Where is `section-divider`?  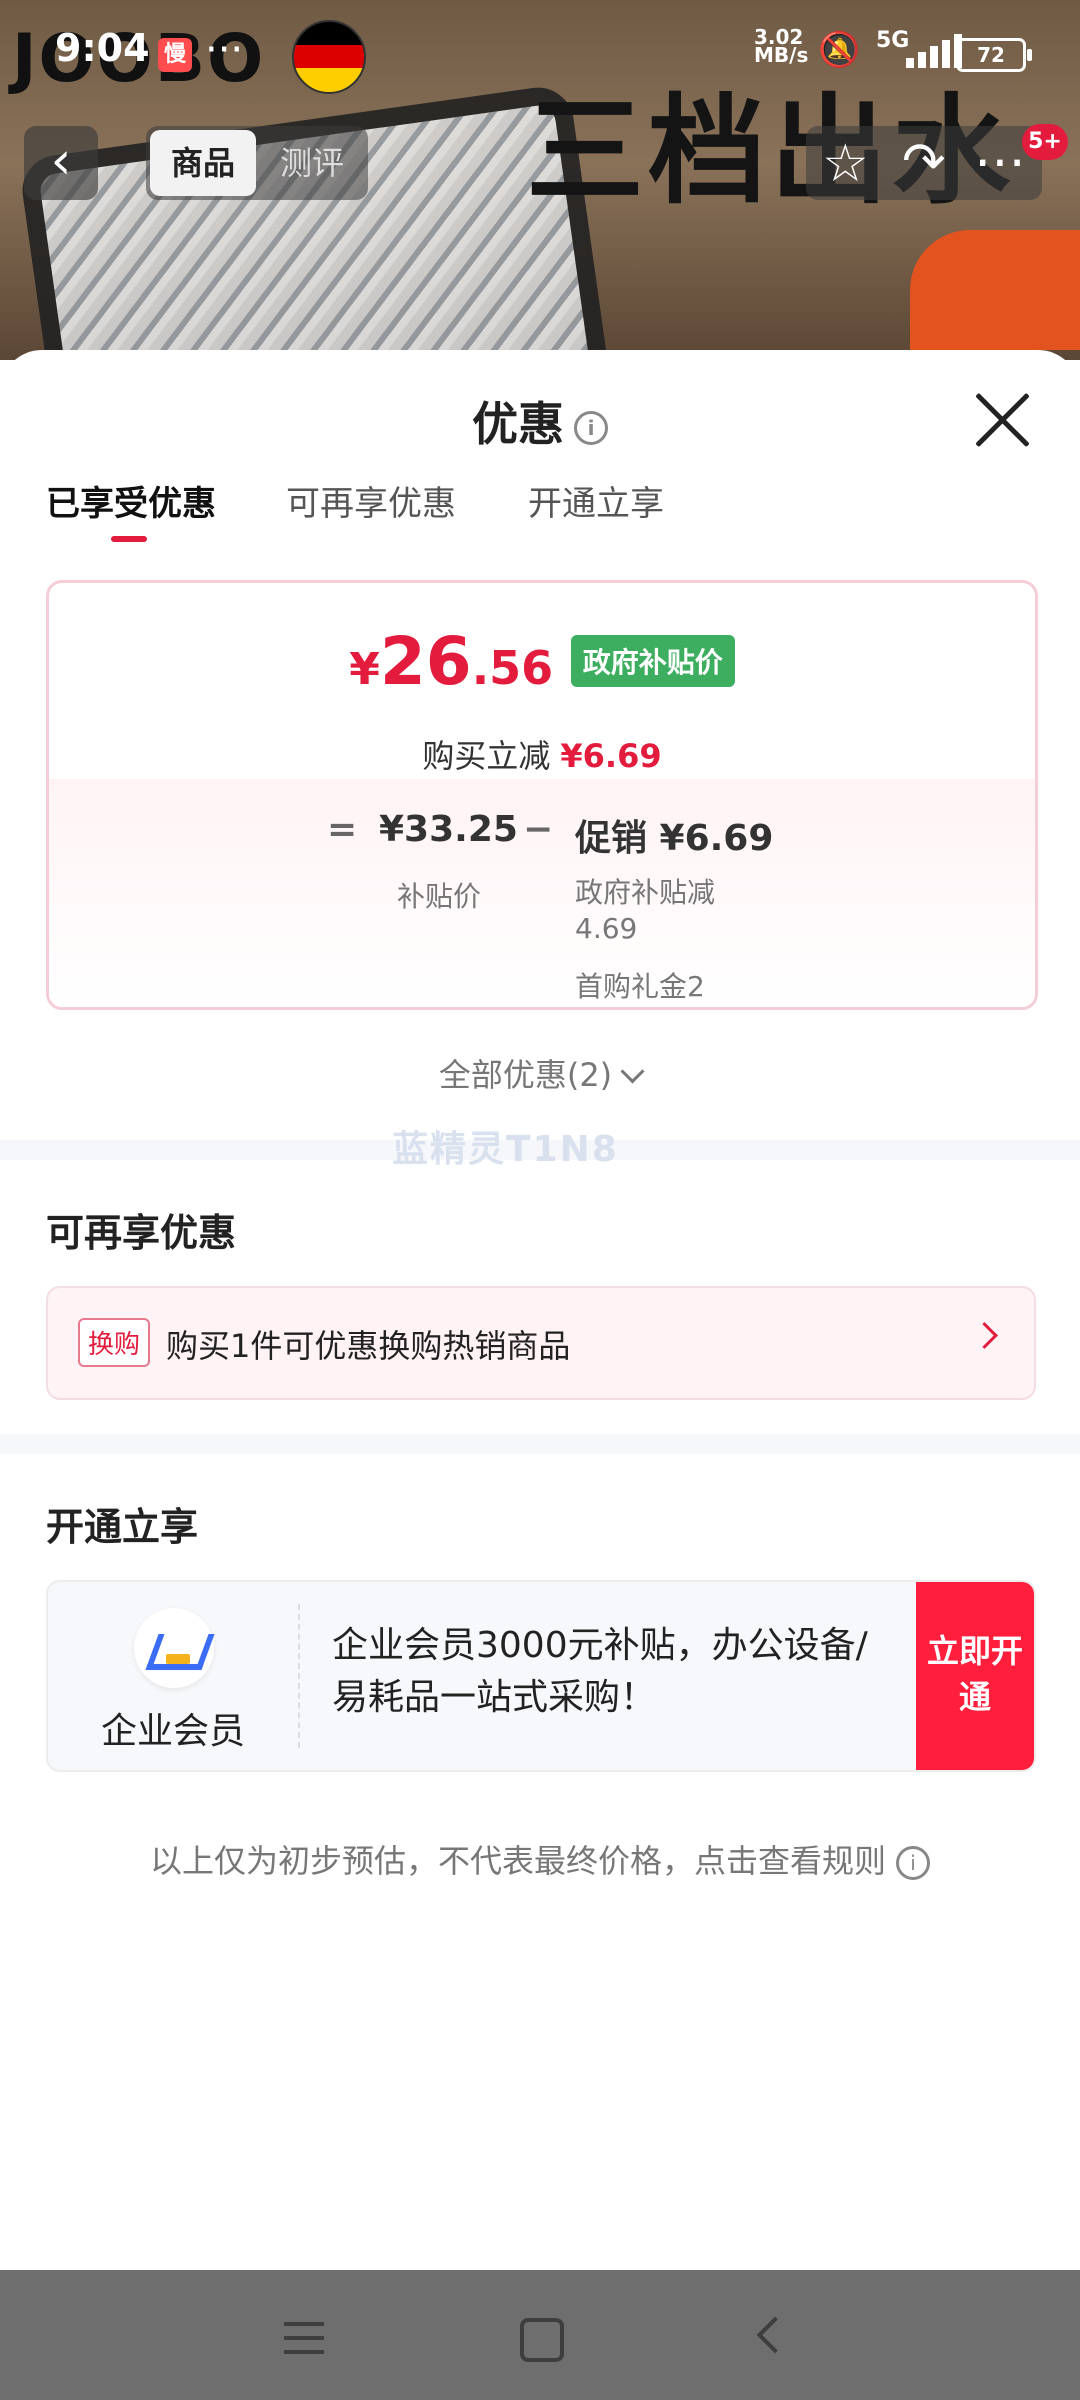 section-divider is located at coordinates (540, 1444).